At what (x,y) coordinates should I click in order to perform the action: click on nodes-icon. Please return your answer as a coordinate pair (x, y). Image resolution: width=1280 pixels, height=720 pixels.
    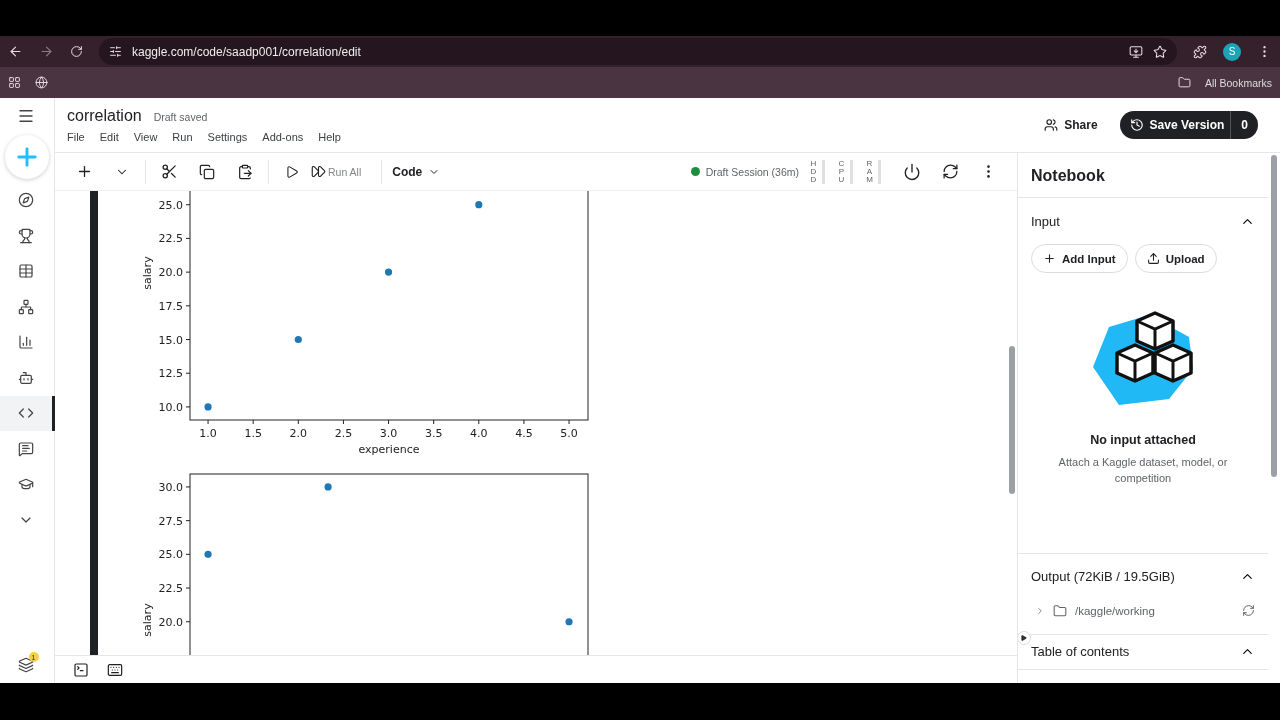
    Looking at the image, I should click on (25, 306).